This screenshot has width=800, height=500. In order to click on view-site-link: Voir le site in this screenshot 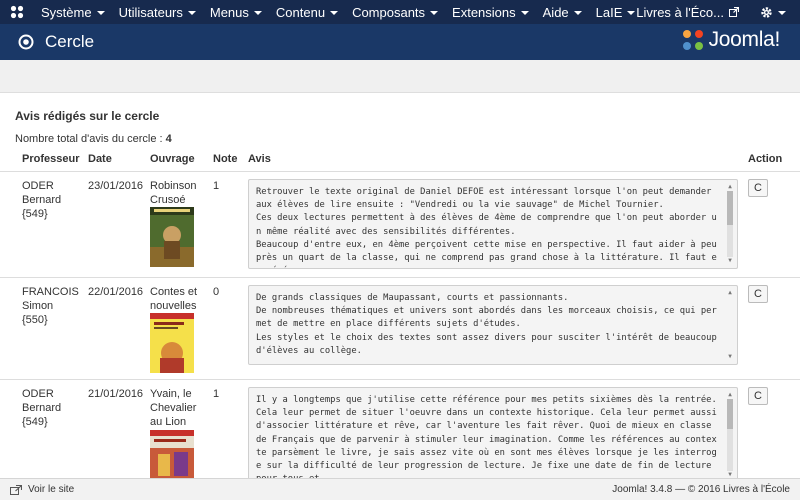, I will do `click(42, 489)`.